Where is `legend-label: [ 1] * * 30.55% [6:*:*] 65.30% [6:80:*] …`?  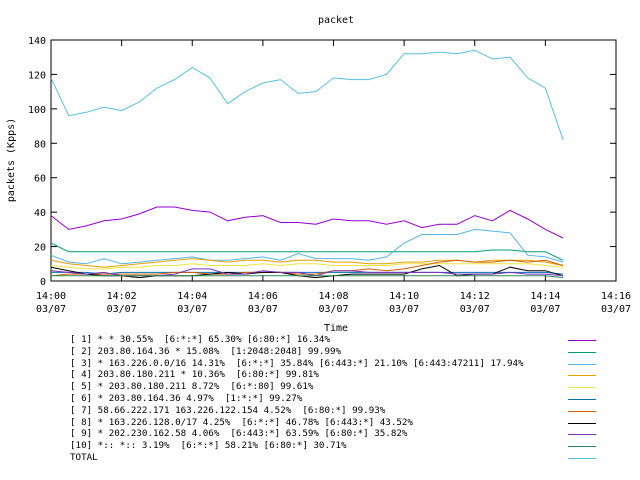 legend-label: [ 1] * * 30.55% [6:*:*] 65.30% [6:80:*] … is located at coordinates (200, 339).